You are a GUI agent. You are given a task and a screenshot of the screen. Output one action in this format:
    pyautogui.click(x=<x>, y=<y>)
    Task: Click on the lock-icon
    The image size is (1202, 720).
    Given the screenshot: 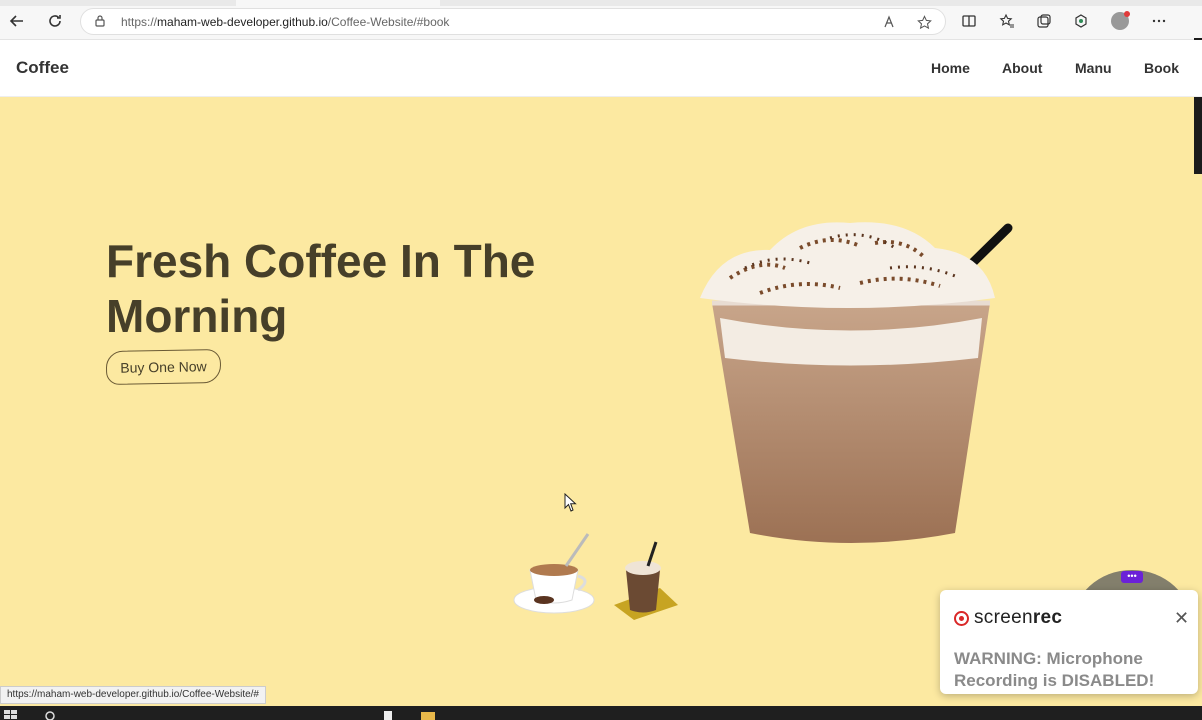 What is the action you would take?
    pyautogui.click(x=100, y=21)
    